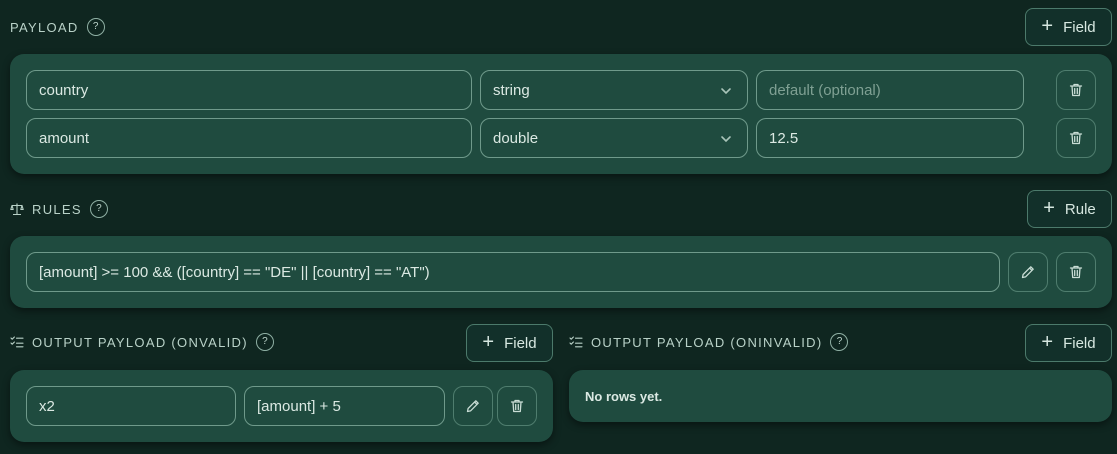 The width and height of the screenshot is (1117, 454). What do you see at coordinates (264, 342) in the screenshot?
I see `output-valid-help-icon: ?` at bounding box center [264, 342].